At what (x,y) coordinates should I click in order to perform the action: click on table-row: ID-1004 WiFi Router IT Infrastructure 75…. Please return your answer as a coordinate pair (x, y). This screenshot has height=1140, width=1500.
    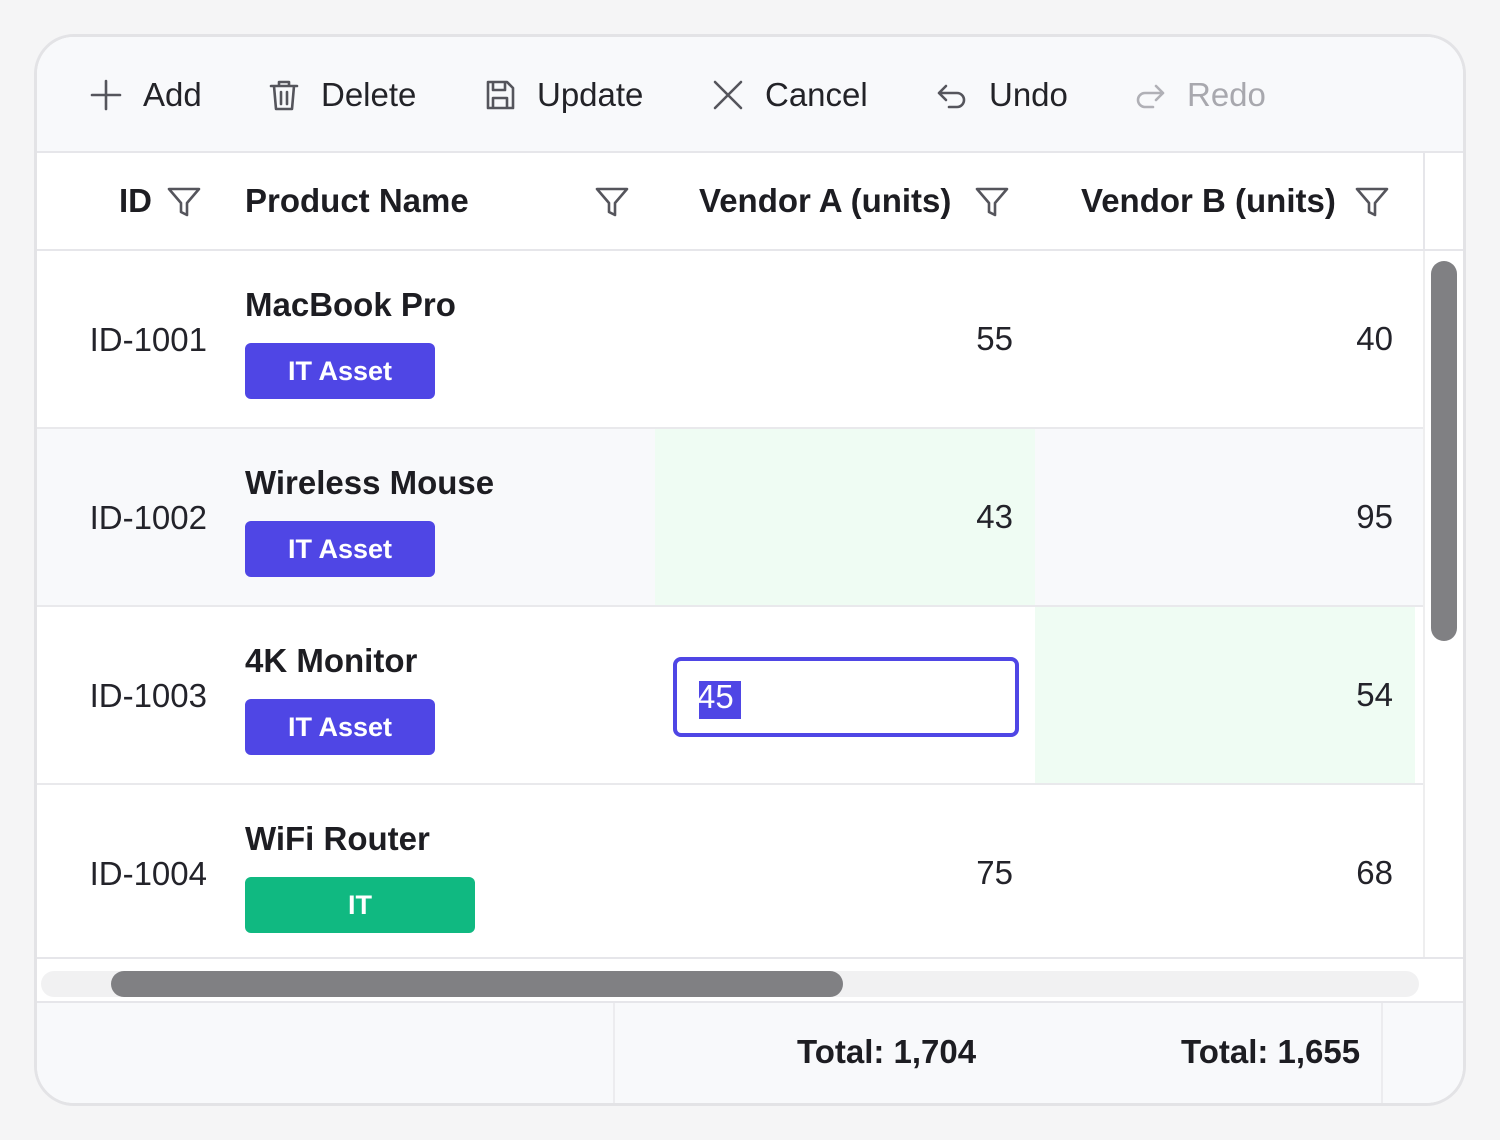
    Looking at the image, I should click on (730, 871).